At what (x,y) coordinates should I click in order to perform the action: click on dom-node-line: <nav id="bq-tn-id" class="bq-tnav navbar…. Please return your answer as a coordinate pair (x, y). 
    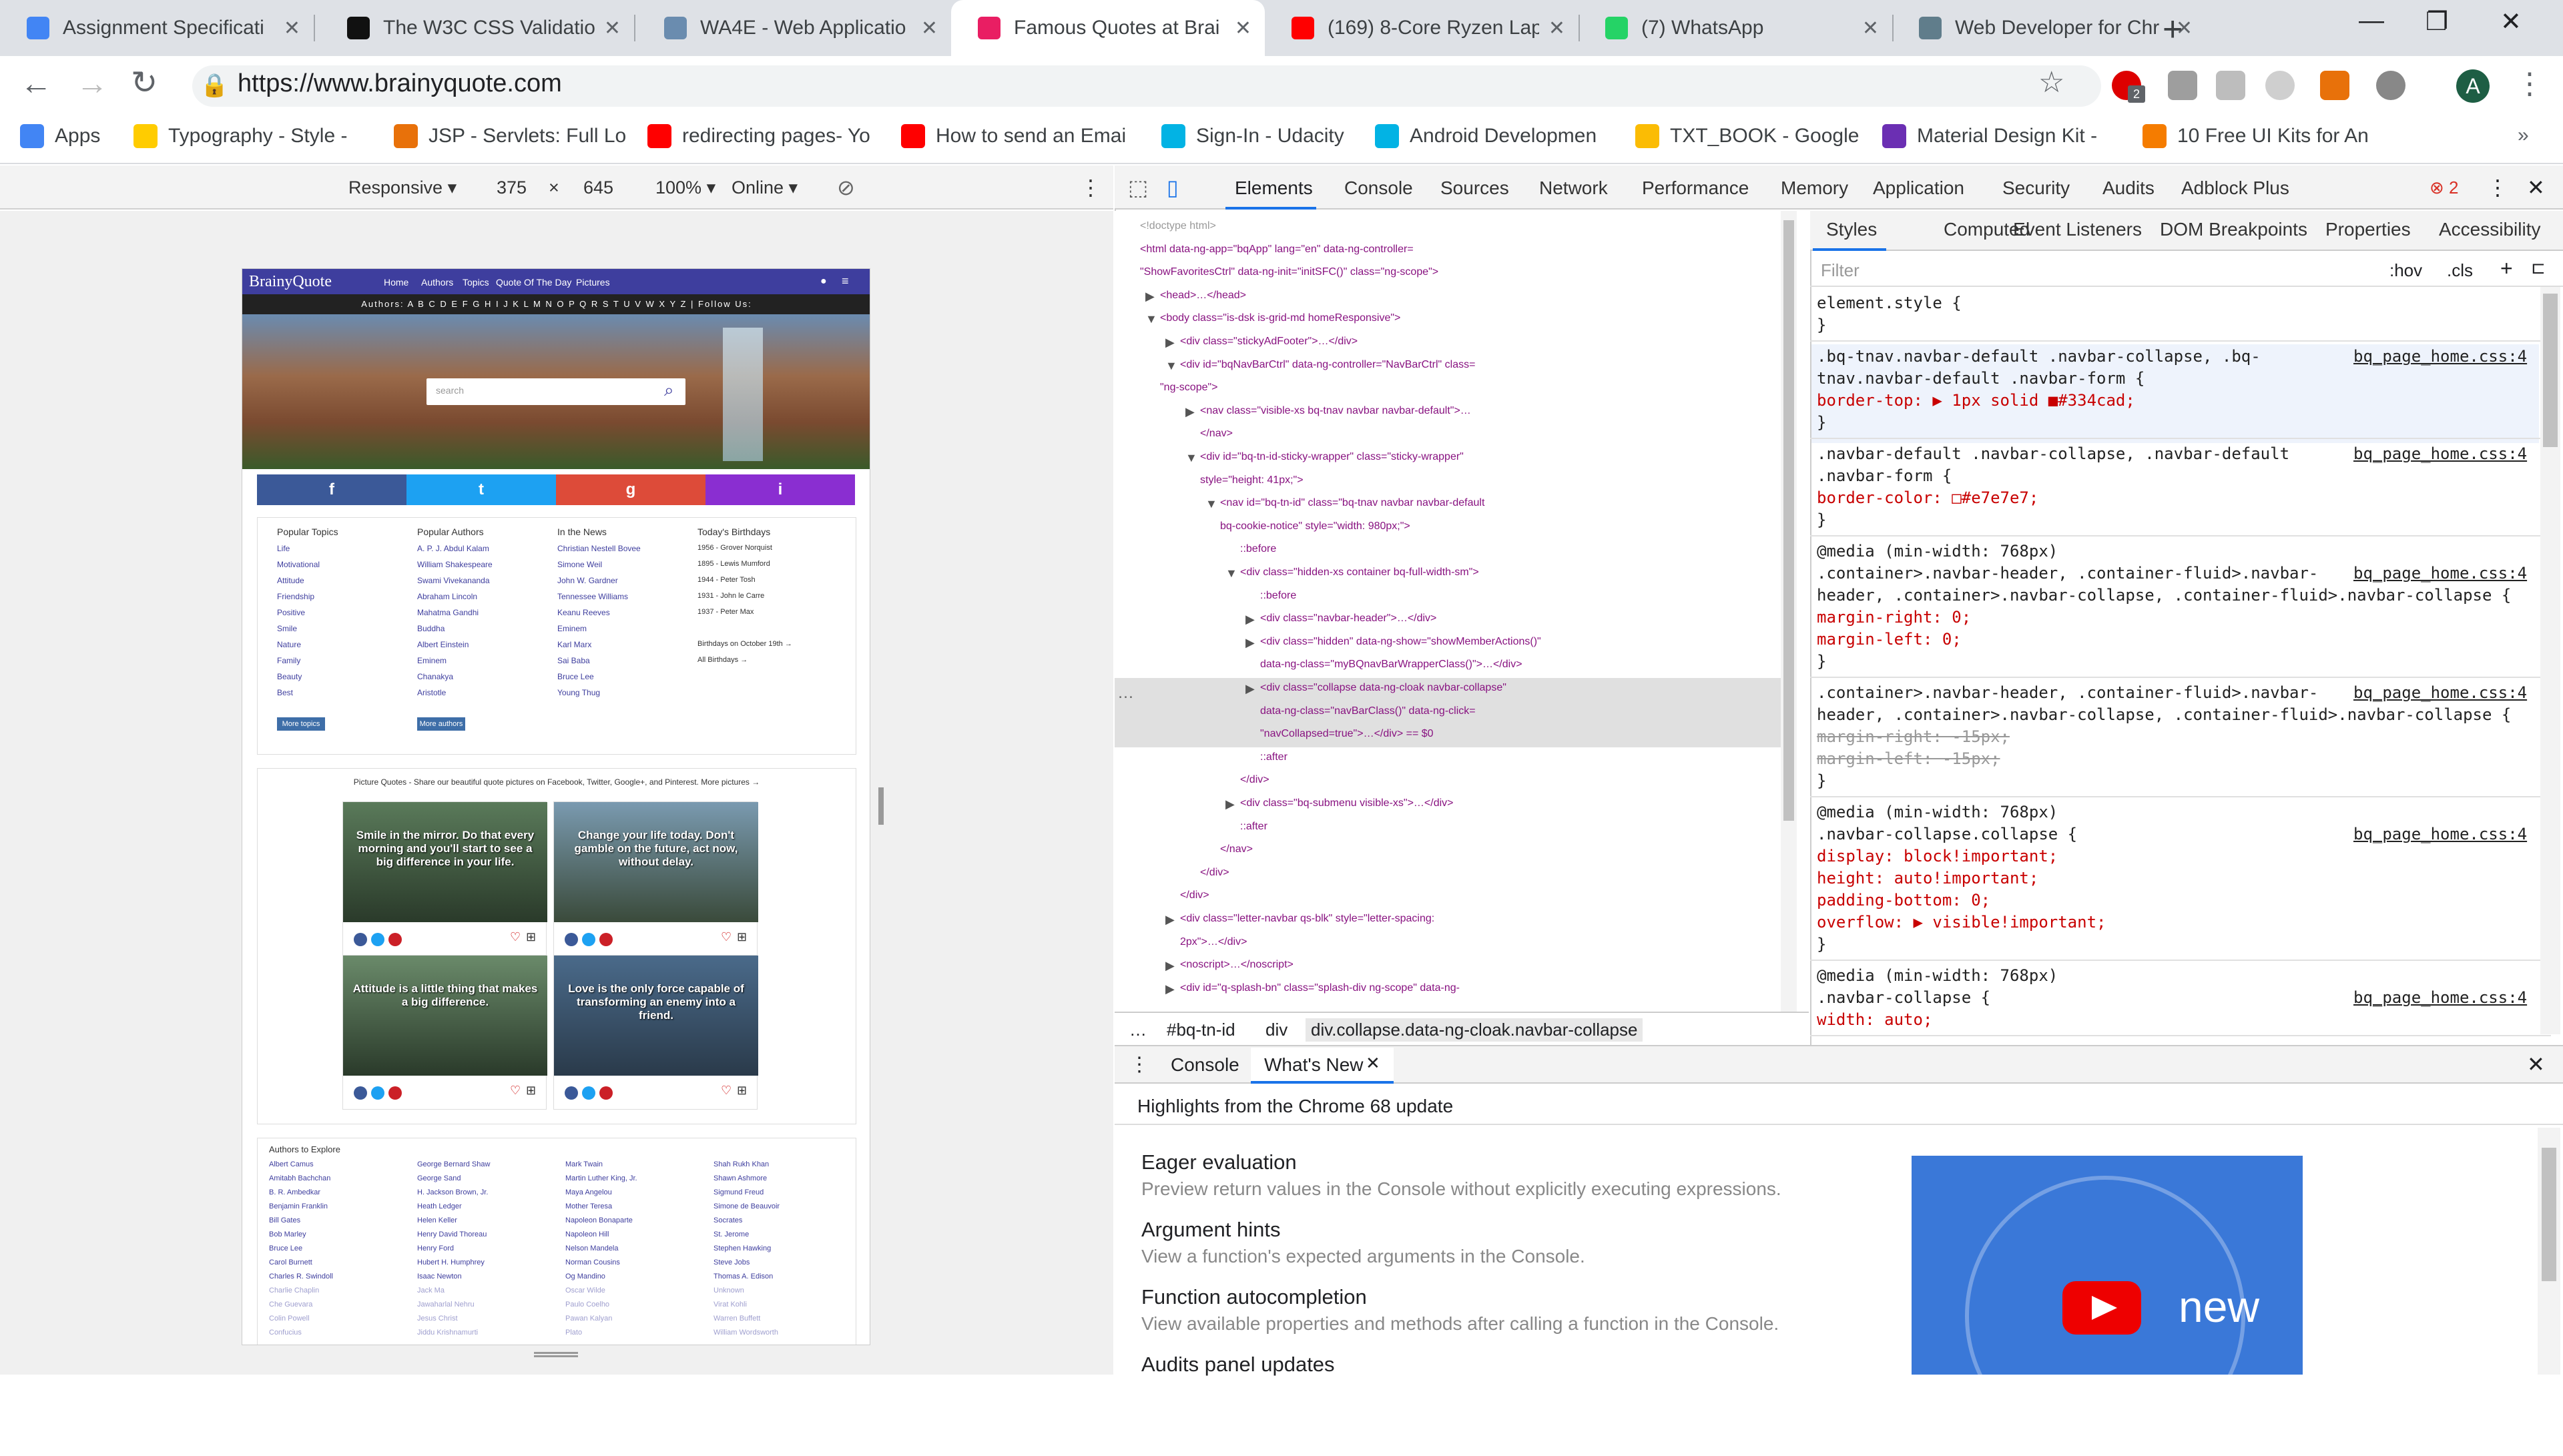
    Looking at the image, I should click on (1352, 503).